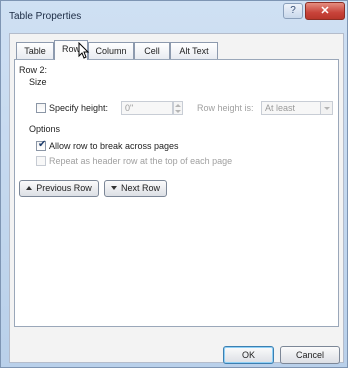  I want to click on cancel-button: Cancel, so click(310, 355).